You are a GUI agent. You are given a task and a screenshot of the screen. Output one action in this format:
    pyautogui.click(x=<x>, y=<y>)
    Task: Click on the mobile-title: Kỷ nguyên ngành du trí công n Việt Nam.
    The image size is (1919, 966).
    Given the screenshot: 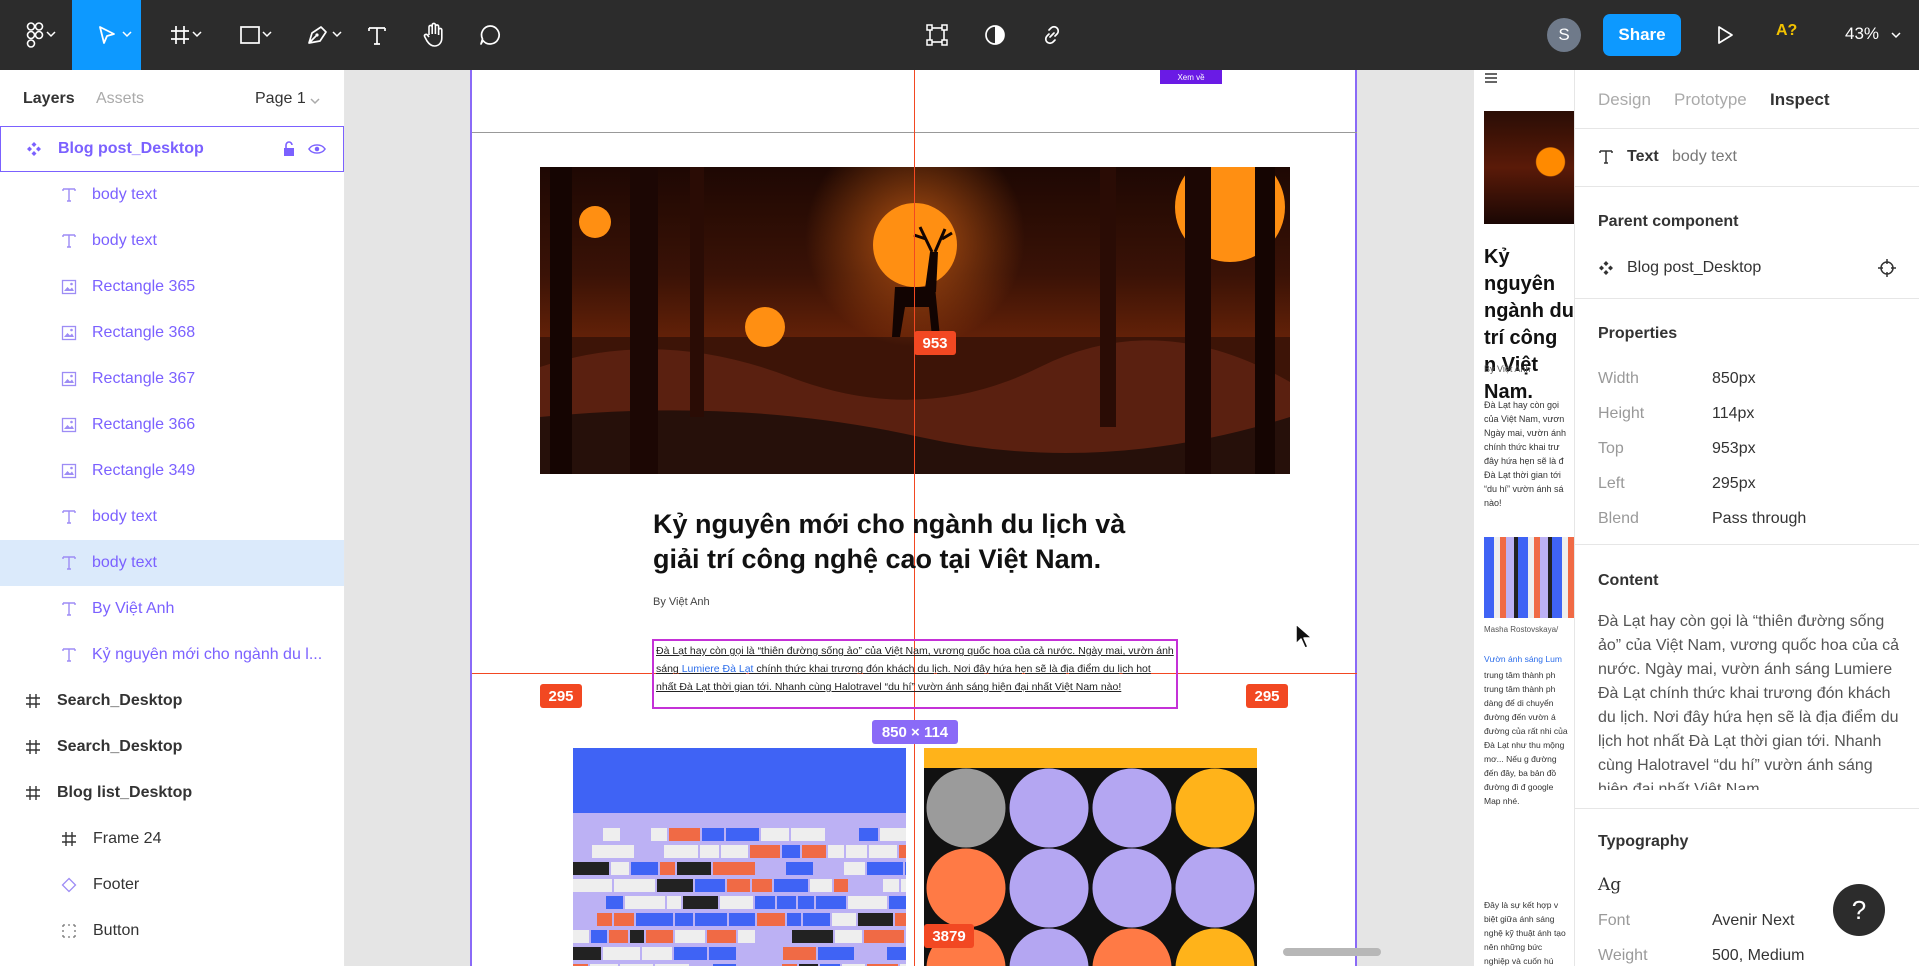 What is the action you would take?
    pyautogui.click(x=1529, y=324)
    